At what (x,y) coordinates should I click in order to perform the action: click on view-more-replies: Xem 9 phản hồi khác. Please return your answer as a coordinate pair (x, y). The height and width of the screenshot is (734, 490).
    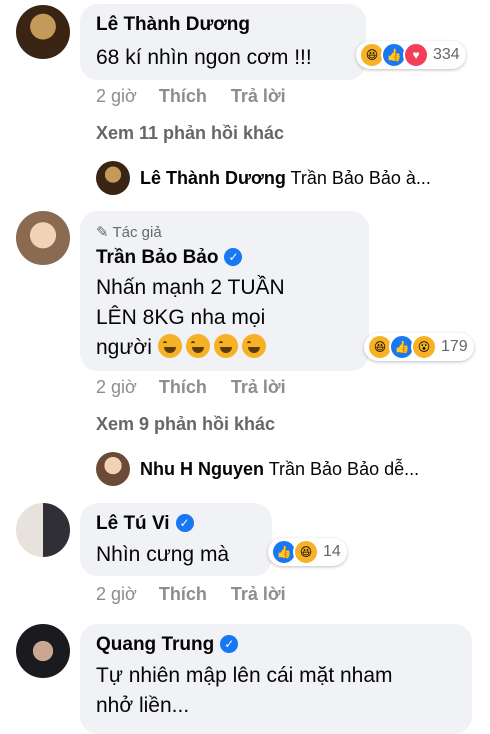
    Looking at the image, I should click on (185, 424).